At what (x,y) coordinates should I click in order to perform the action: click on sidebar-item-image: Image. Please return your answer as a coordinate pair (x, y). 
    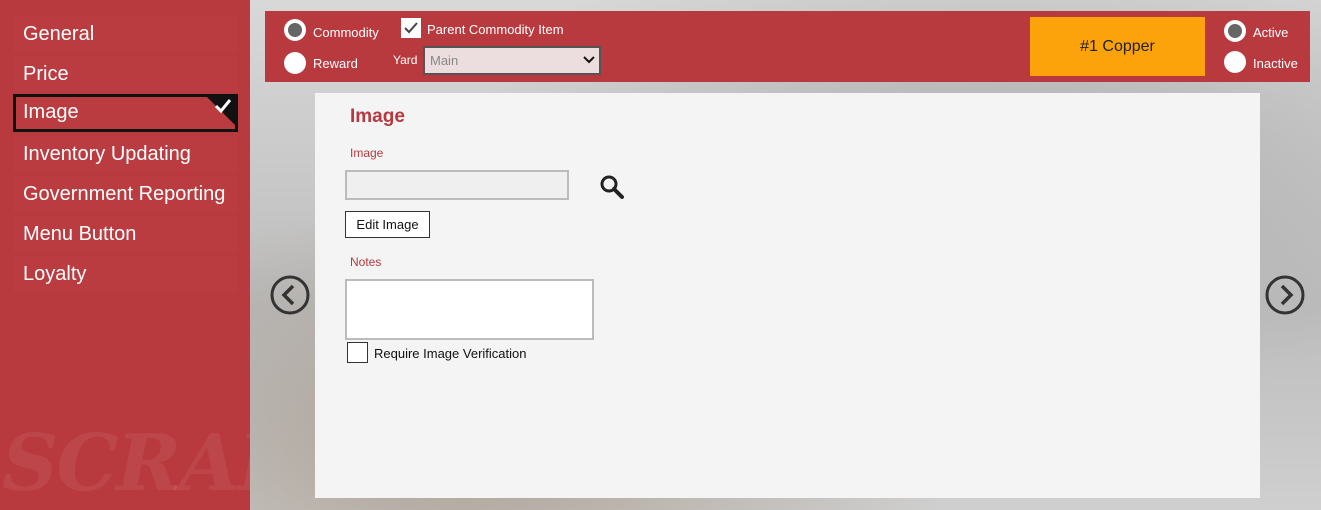
    Looking at the image, I should click on (125, 113).